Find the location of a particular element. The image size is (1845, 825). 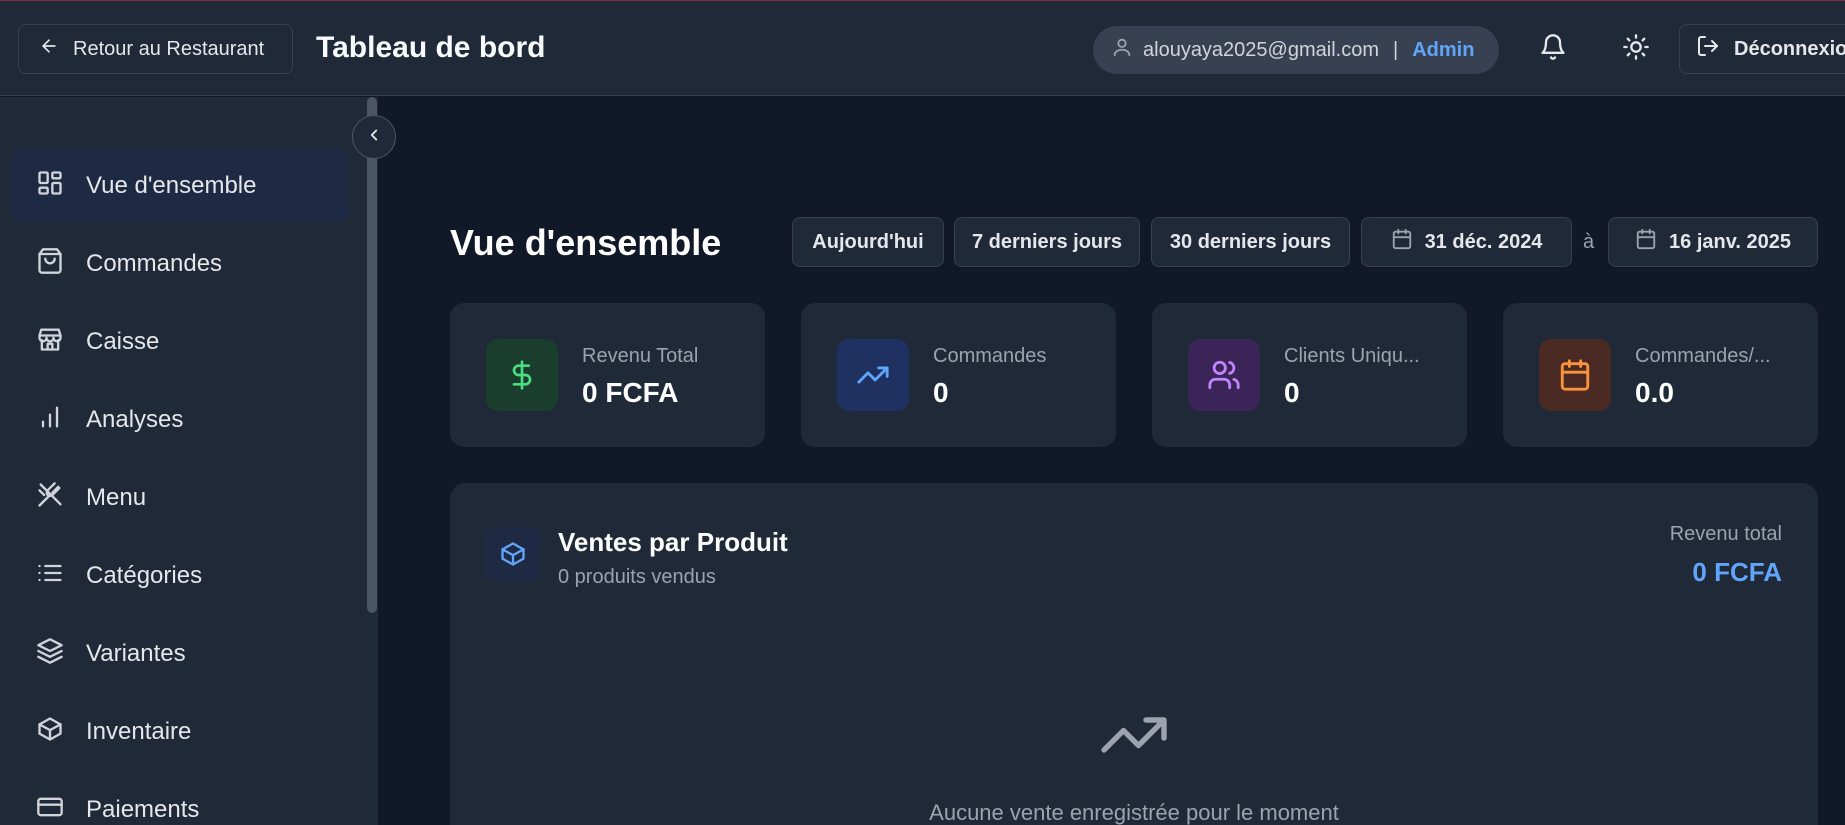

back-to-restaurant-button: Retour au Restaurant is located at coordinates (155, 49).